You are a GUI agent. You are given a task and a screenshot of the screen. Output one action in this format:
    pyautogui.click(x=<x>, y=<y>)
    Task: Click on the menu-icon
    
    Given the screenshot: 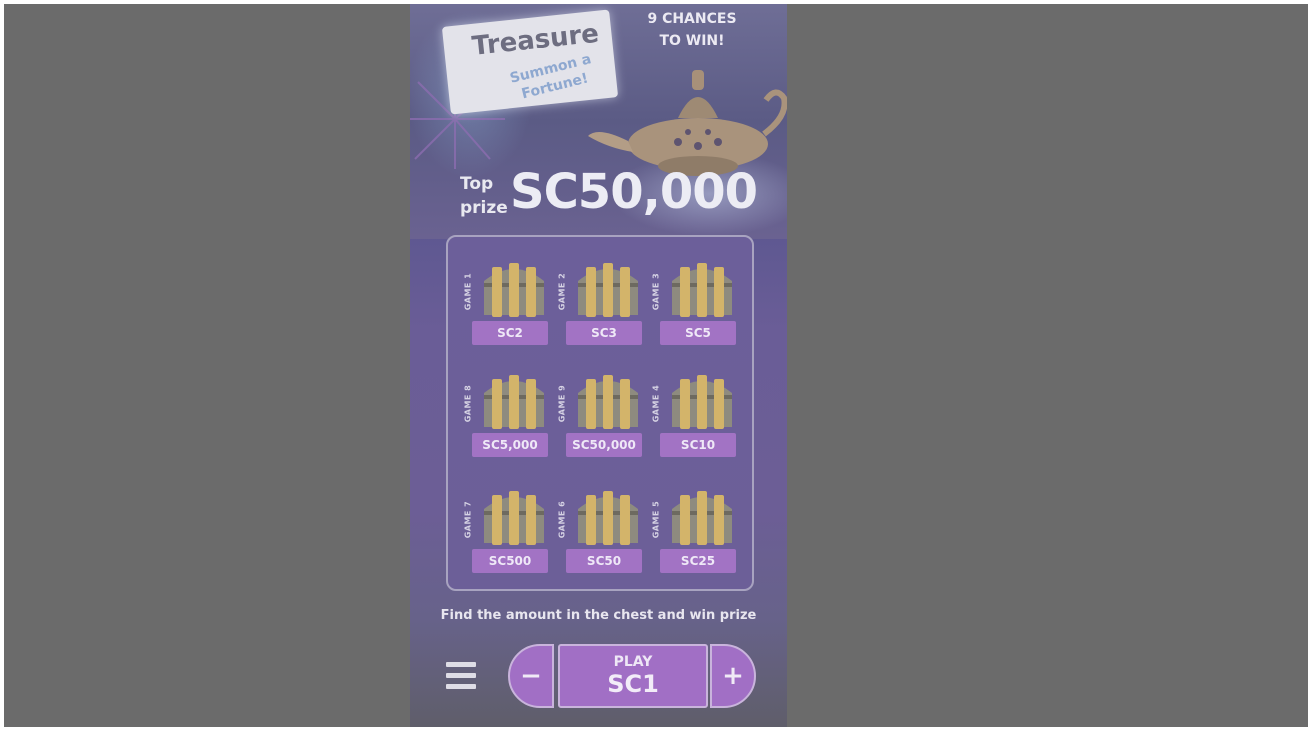 What is the action you would take?
    pyautogui.click(x=461, y=677)
    